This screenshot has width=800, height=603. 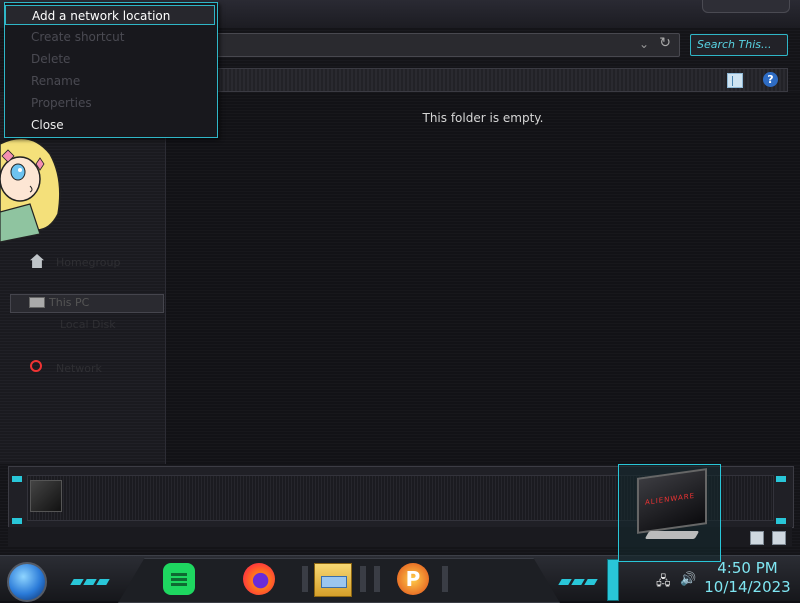 What do you see at coordinates (110, 81) in the screenshot?
I see `menu-item-rename: Rename` at bounding box center [110, 81].